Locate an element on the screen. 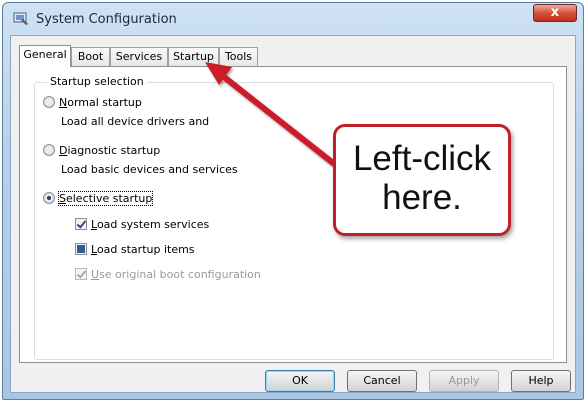 The height and width of the screenshot is (402, 587). use-original-boot-checkbox: Use original boot configuration is located at coordinates (168, 274).